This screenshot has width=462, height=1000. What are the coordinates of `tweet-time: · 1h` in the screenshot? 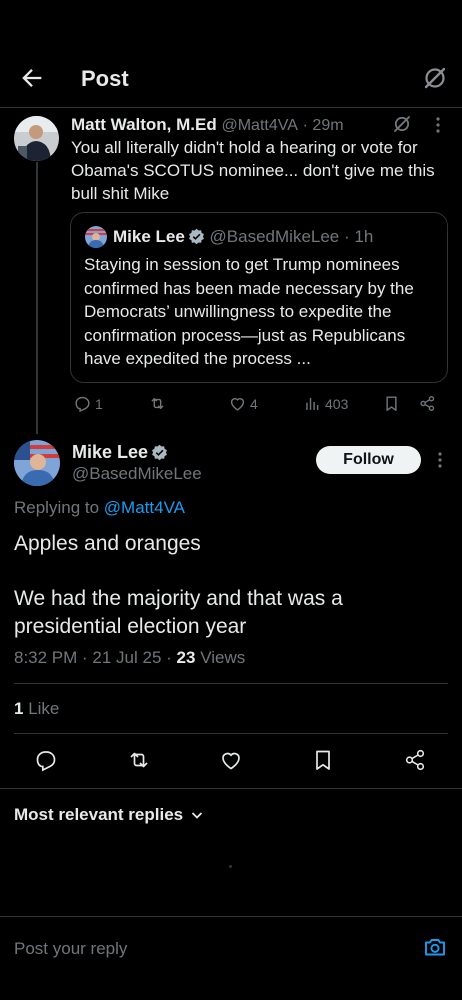 It's located at (359, 236).